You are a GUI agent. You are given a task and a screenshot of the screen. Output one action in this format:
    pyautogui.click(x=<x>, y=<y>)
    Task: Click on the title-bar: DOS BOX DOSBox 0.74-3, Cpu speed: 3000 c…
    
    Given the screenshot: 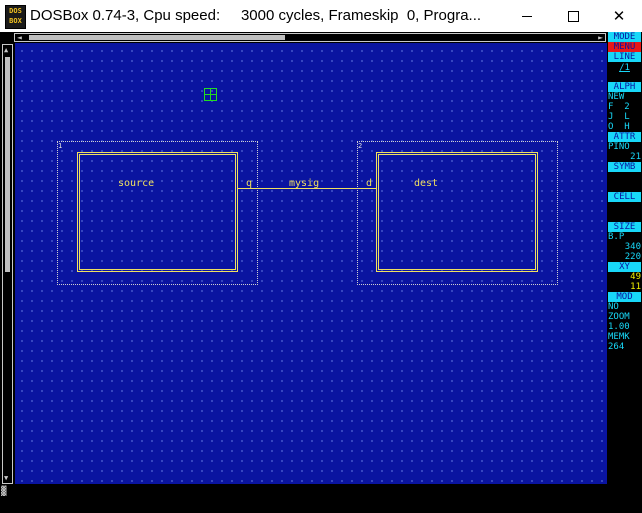 What is the action you would take?
    pyautogui.click(x=321, y=16)
    